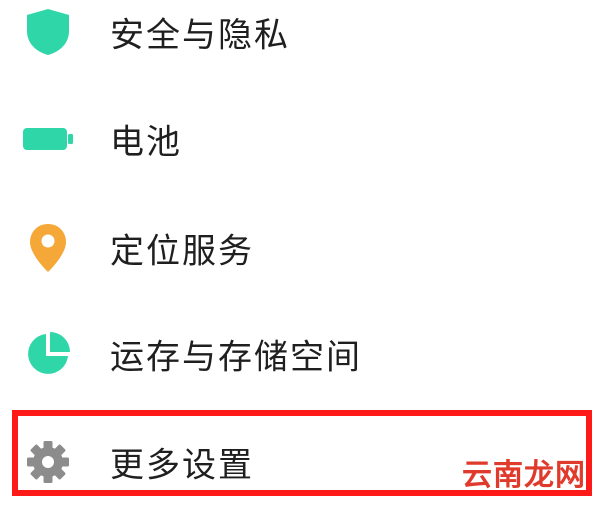 This screenshot has height=508, width=600. Describe the element at coordinates (524, 475) in the screenshot. I see `watermark: 云南龙网` at that location.